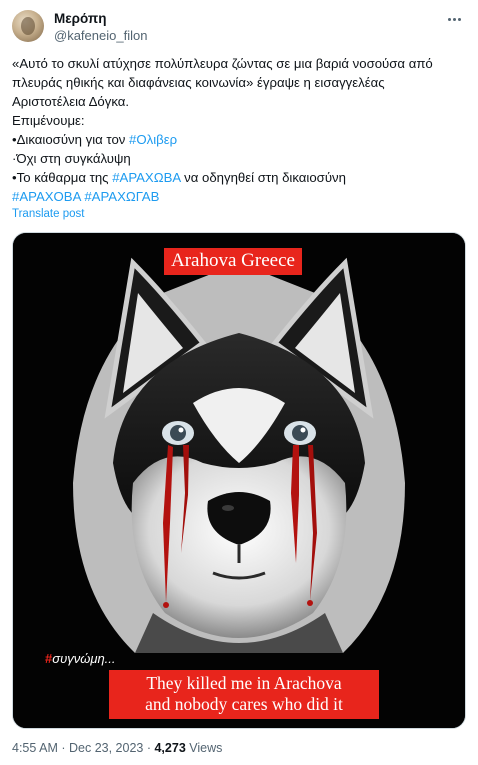  I want to click on views-count: 4,273, so click(170, 748).